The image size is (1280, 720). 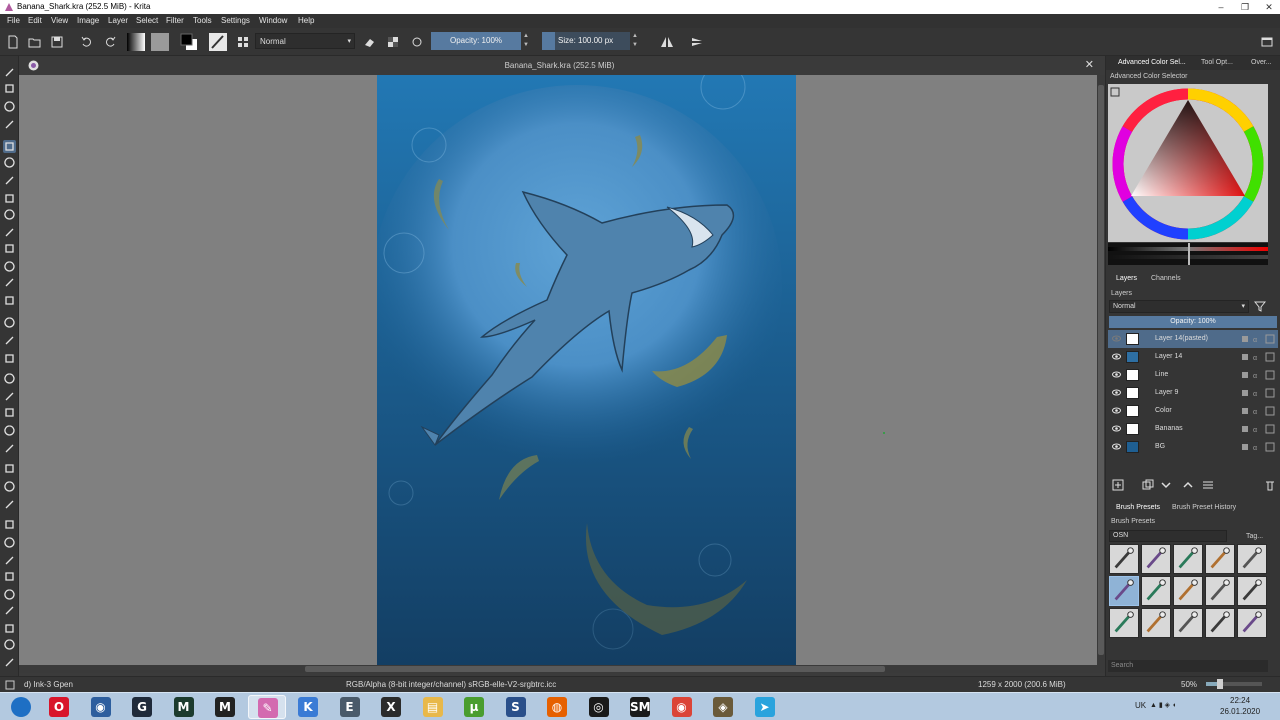 What do you see at coordinates (1270, 485) in the screenshot?
I see `delete-layer-icon` at bounding box center [1270, 485].